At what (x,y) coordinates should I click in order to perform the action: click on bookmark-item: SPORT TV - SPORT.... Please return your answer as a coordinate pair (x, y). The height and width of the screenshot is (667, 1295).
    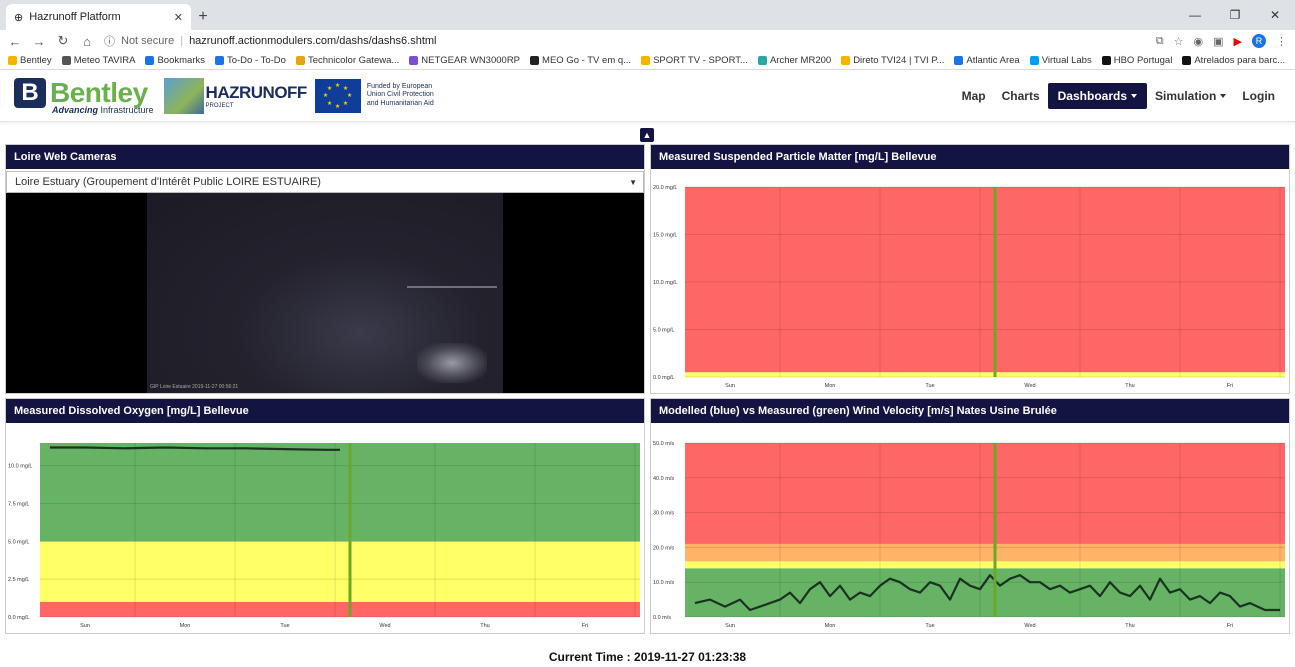
    Looking at the image, I should click on (694, 60).